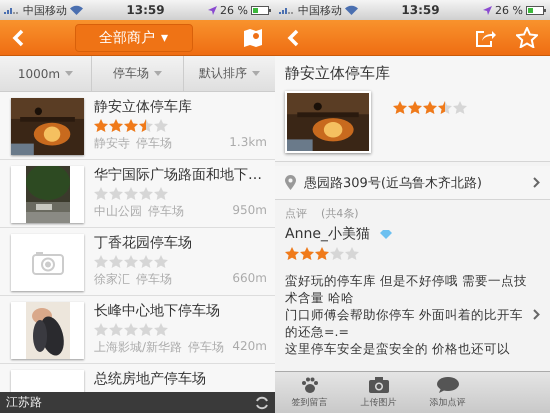 This screenshot has height=413, width=550. I want to click on review-text: 门口师傅会帮助你停车 外面叫着的比开车的还急=.=, so click(404, 323).